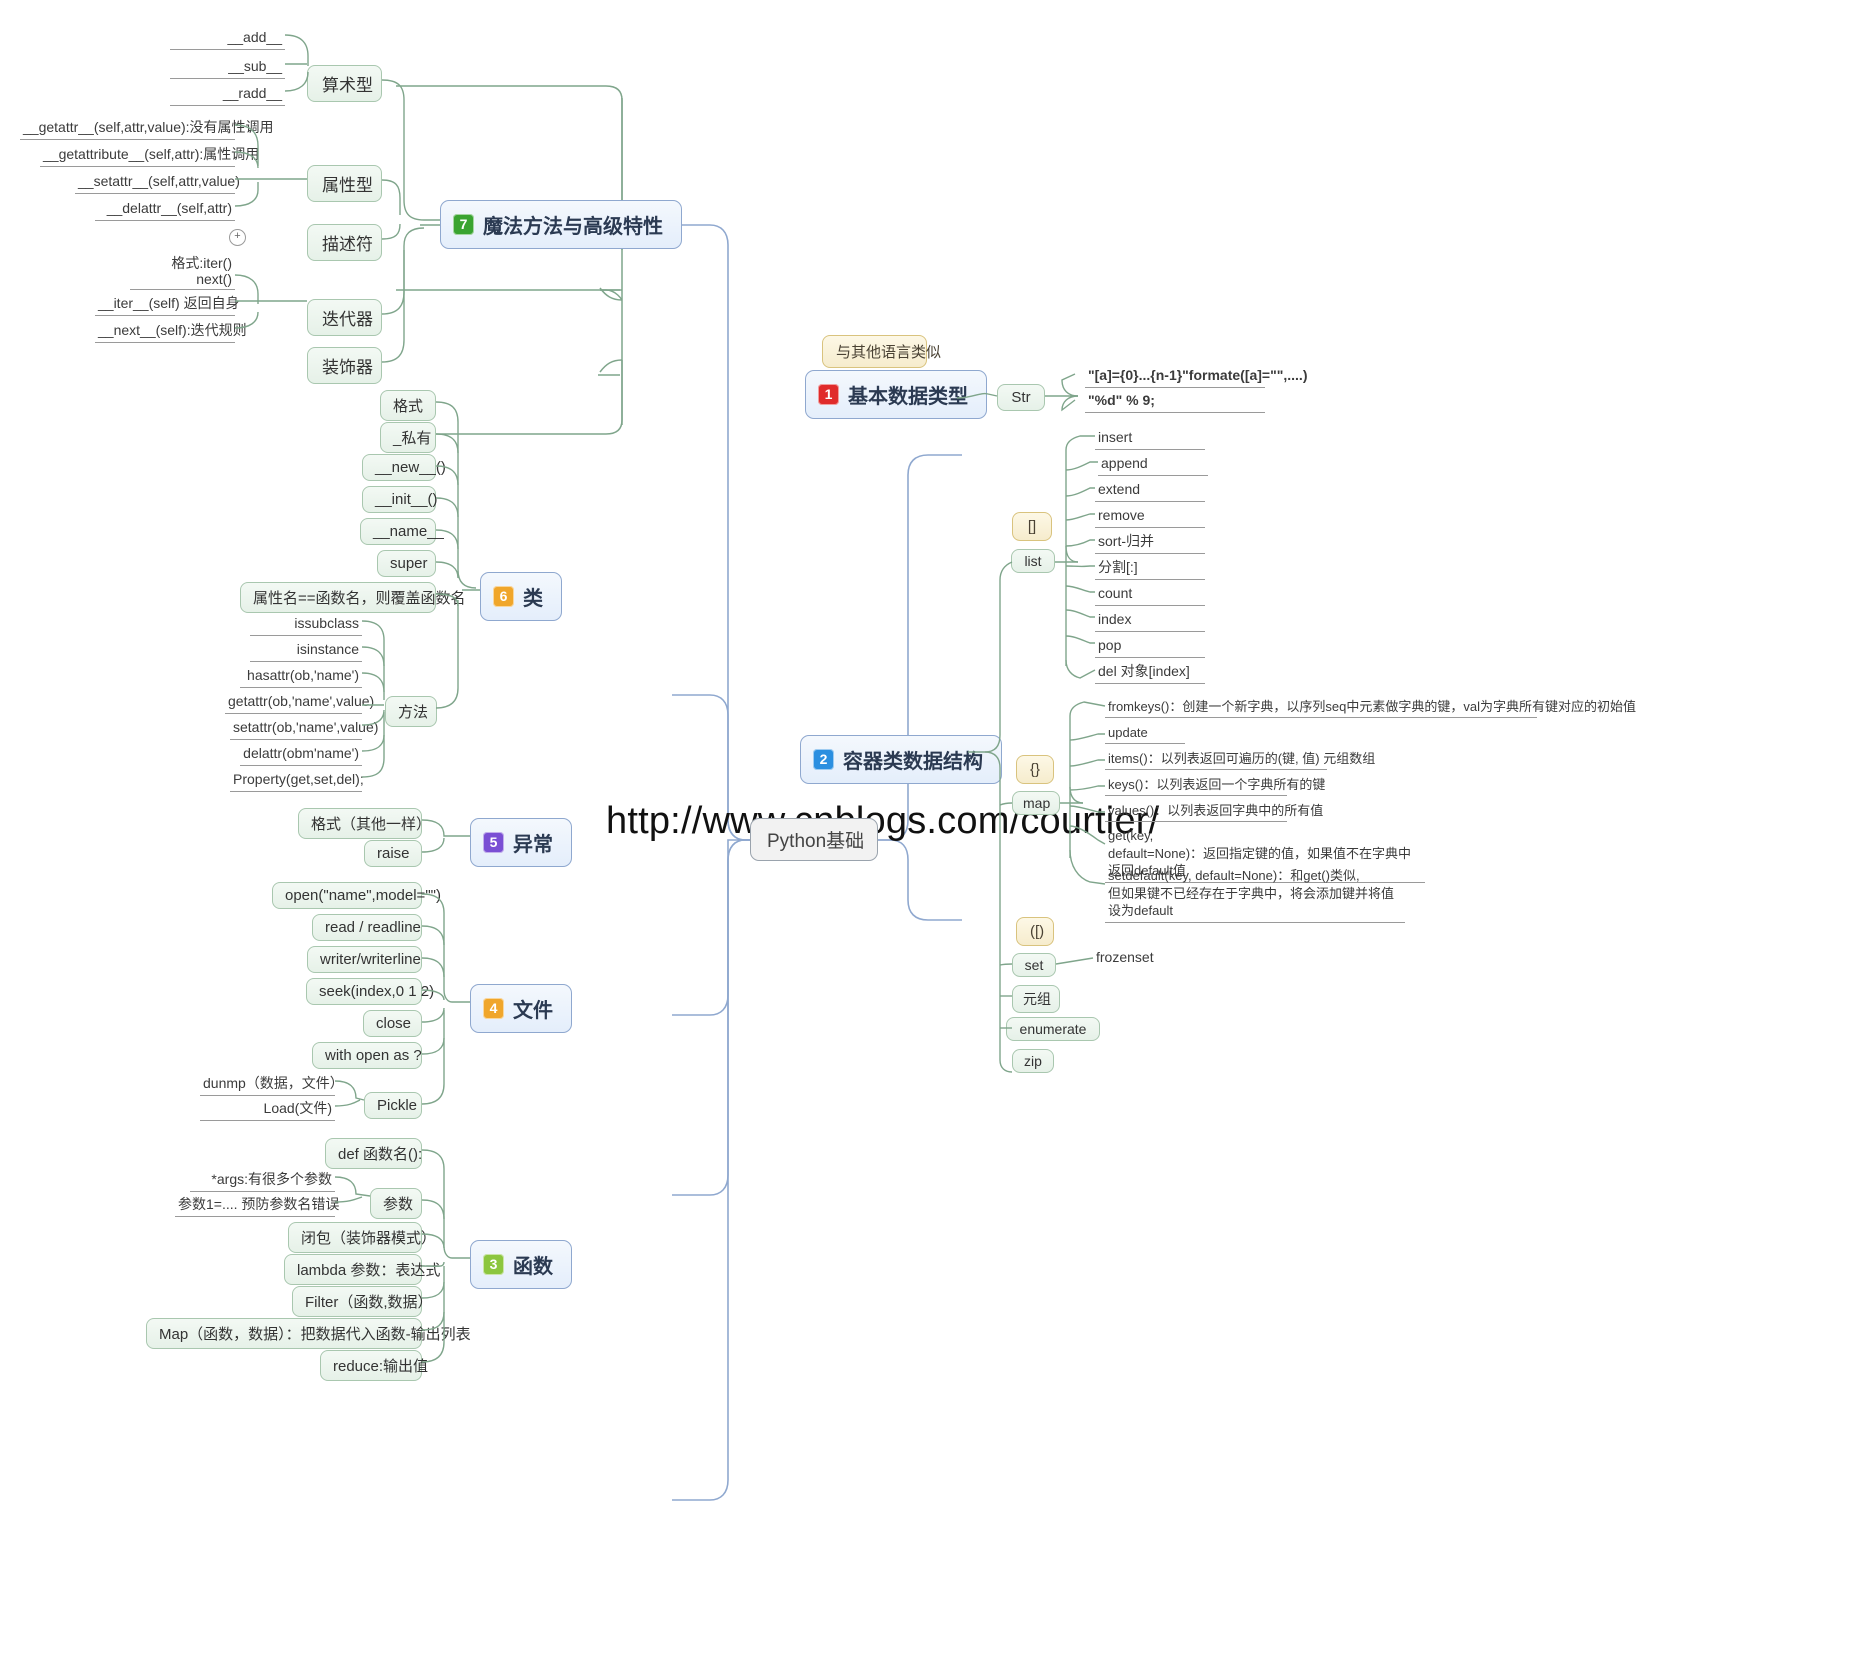 Image resolution: width=1870 pixels, height=1679 pixels. I want to click on class-item-super: super, so click(406, 563).